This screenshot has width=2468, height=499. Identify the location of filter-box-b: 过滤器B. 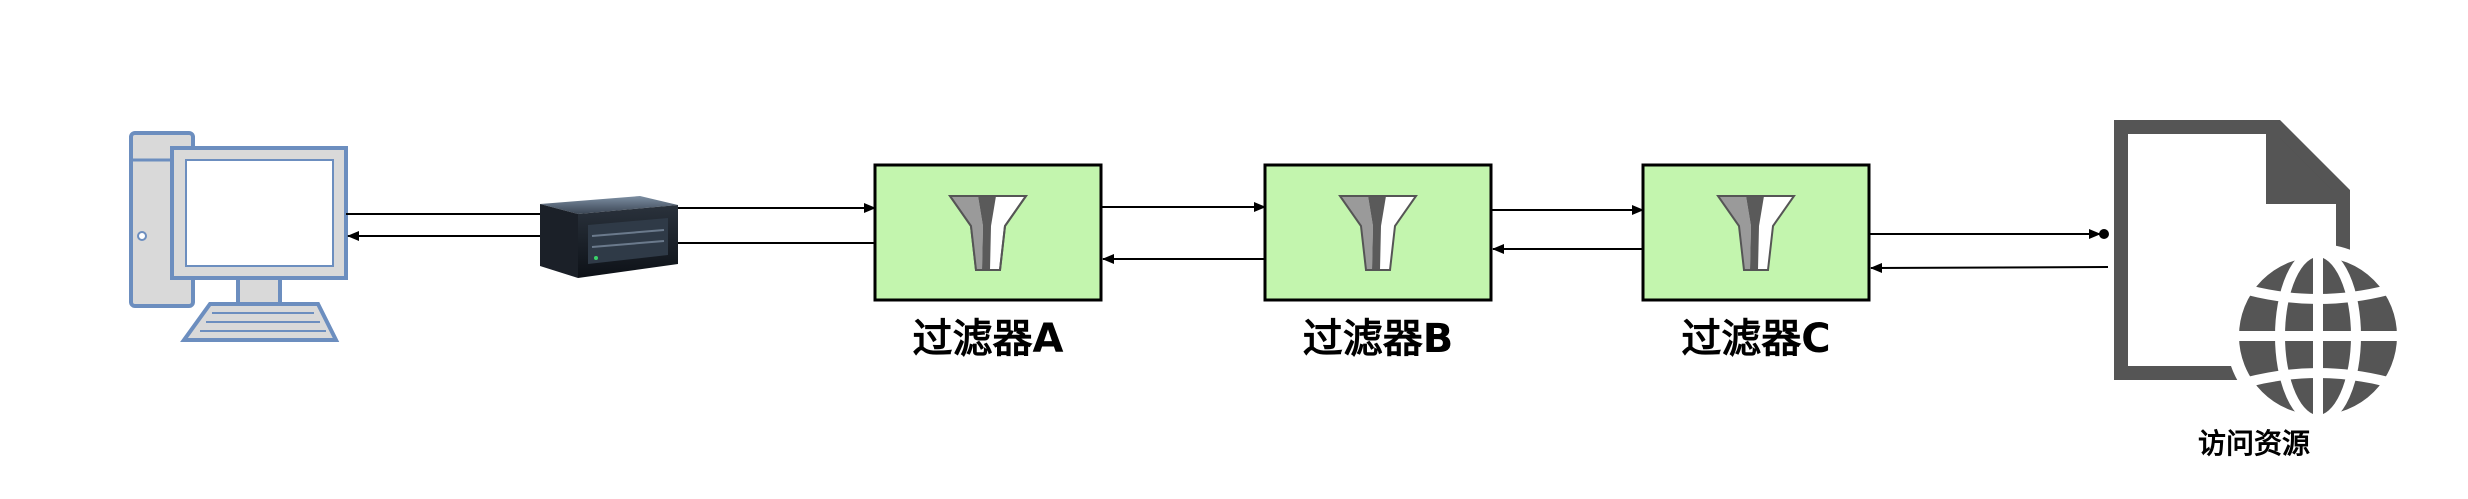
(1378, 262).